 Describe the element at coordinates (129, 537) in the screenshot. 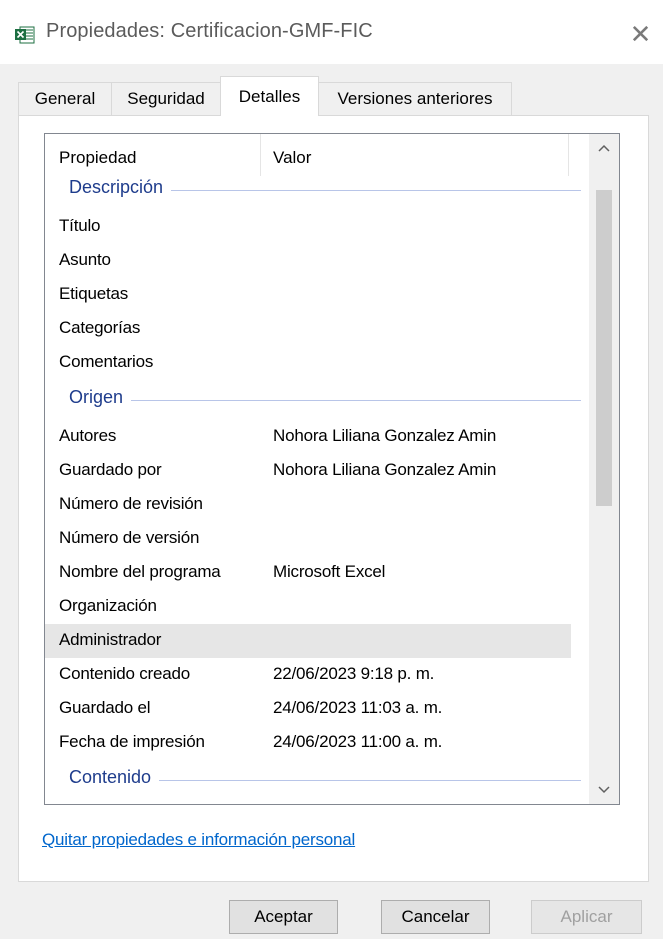

I see `property-name: Número de versión` at that location.